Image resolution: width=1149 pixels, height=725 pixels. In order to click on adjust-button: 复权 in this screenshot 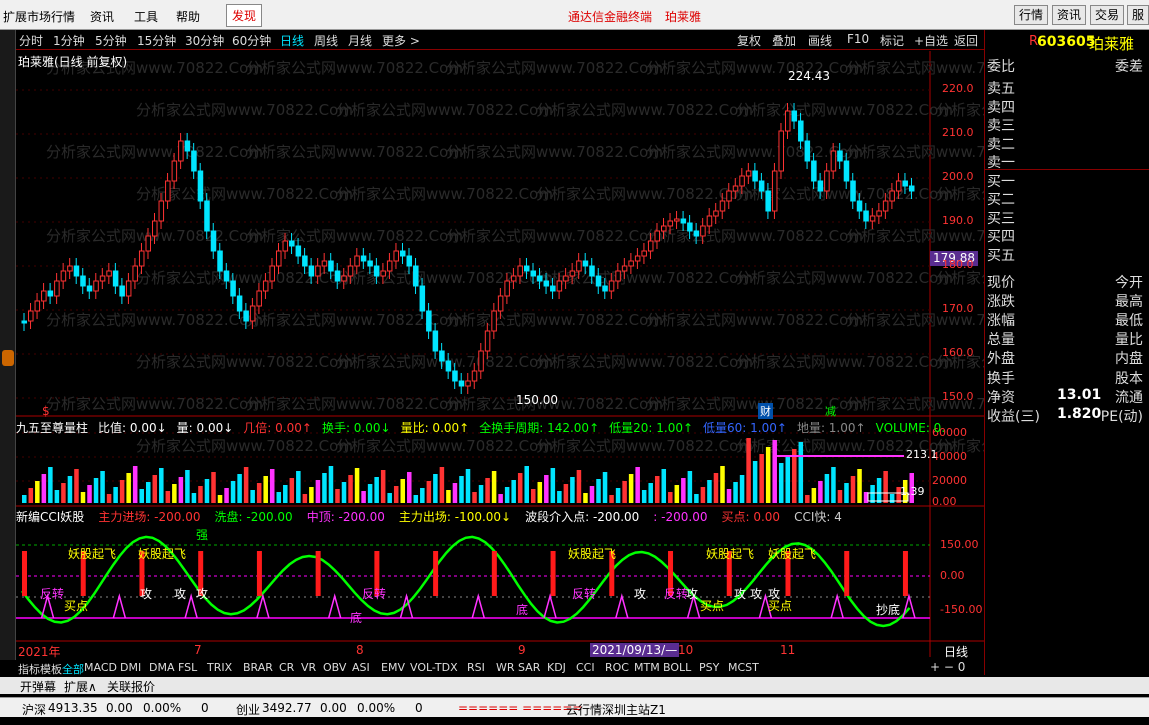, I will do `click(749, 40)`.